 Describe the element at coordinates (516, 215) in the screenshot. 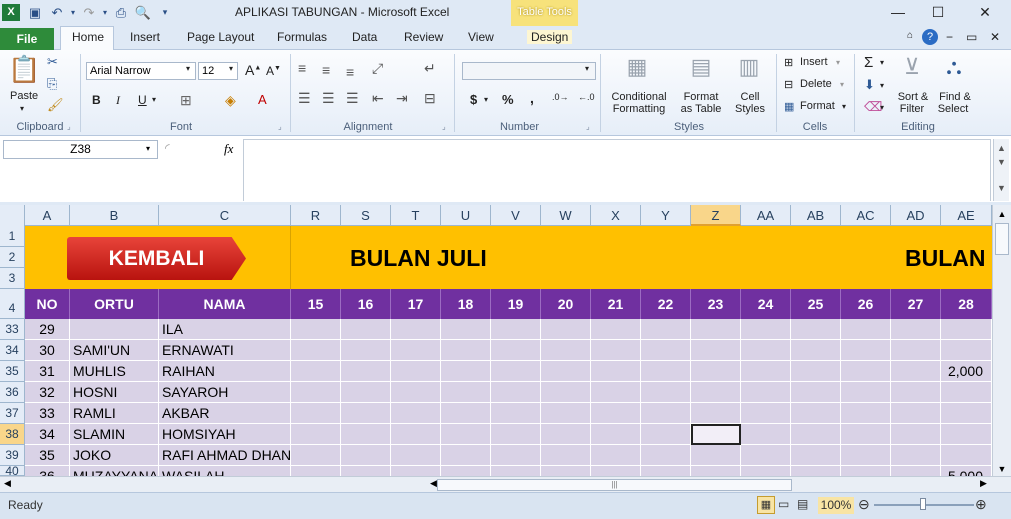

I see `column-header: V` at that location.